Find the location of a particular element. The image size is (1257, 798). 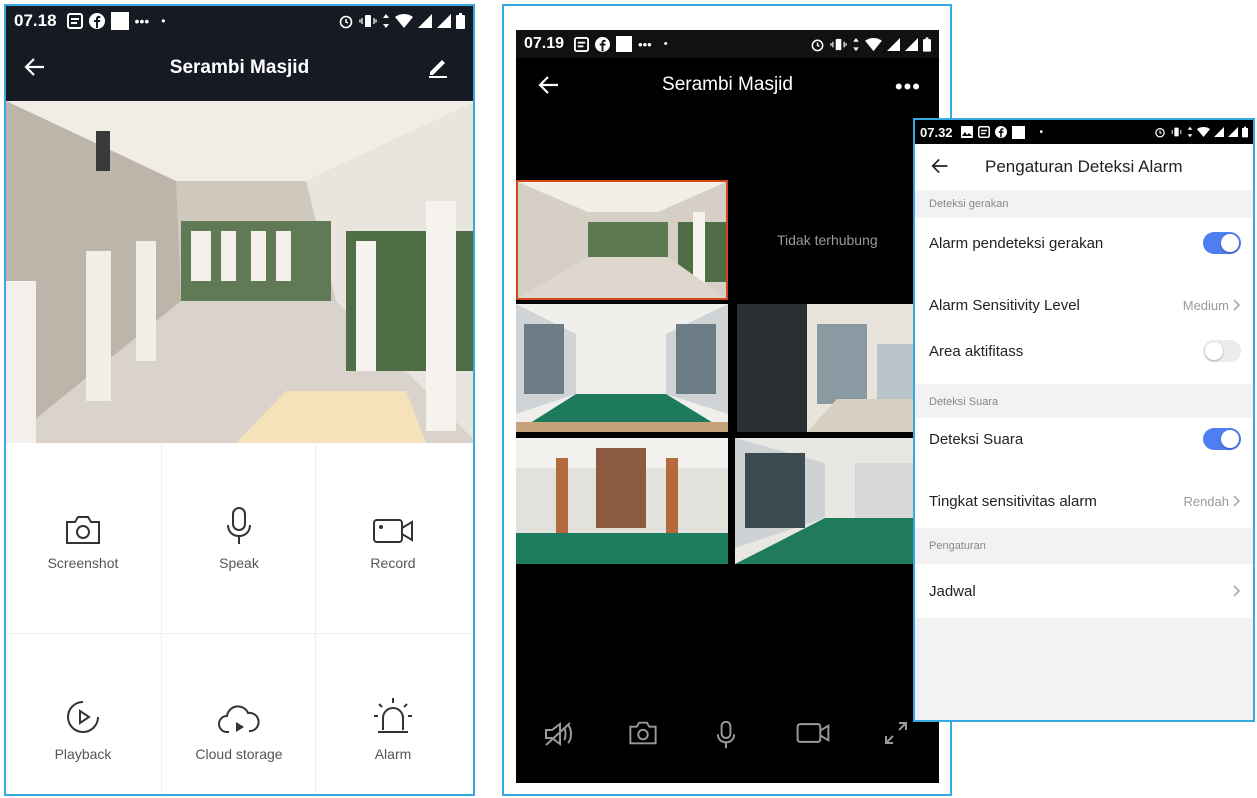

camera-thumb-disconnected: Tidak terhubung is located at coordinates (838, 240).